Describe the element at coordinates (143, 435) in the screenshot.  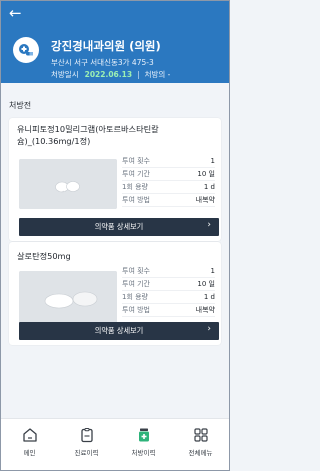
I see `pill-bottle-icon` at that location.